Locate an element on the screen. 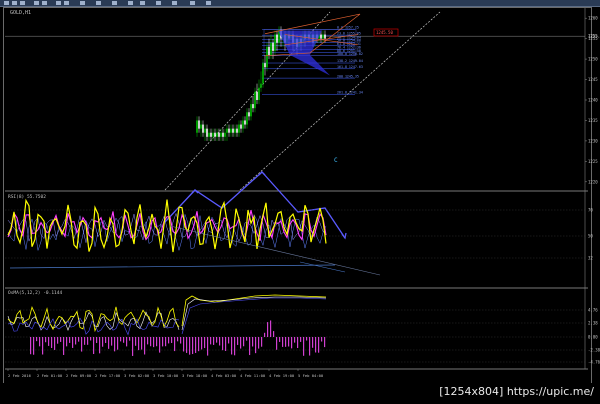 Image resolution: width=600 pixels, height=404 pixels. price-tick-label: 1260 is located at coordinates (593, 18).